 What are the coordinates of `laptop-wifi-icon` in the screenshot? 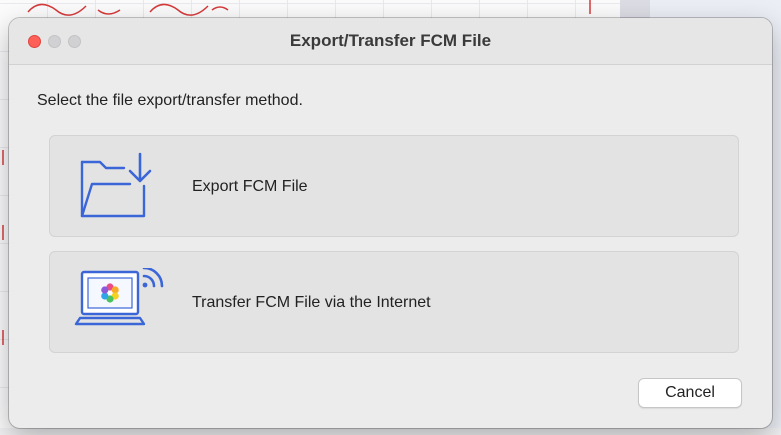 It's located at (119, 297).